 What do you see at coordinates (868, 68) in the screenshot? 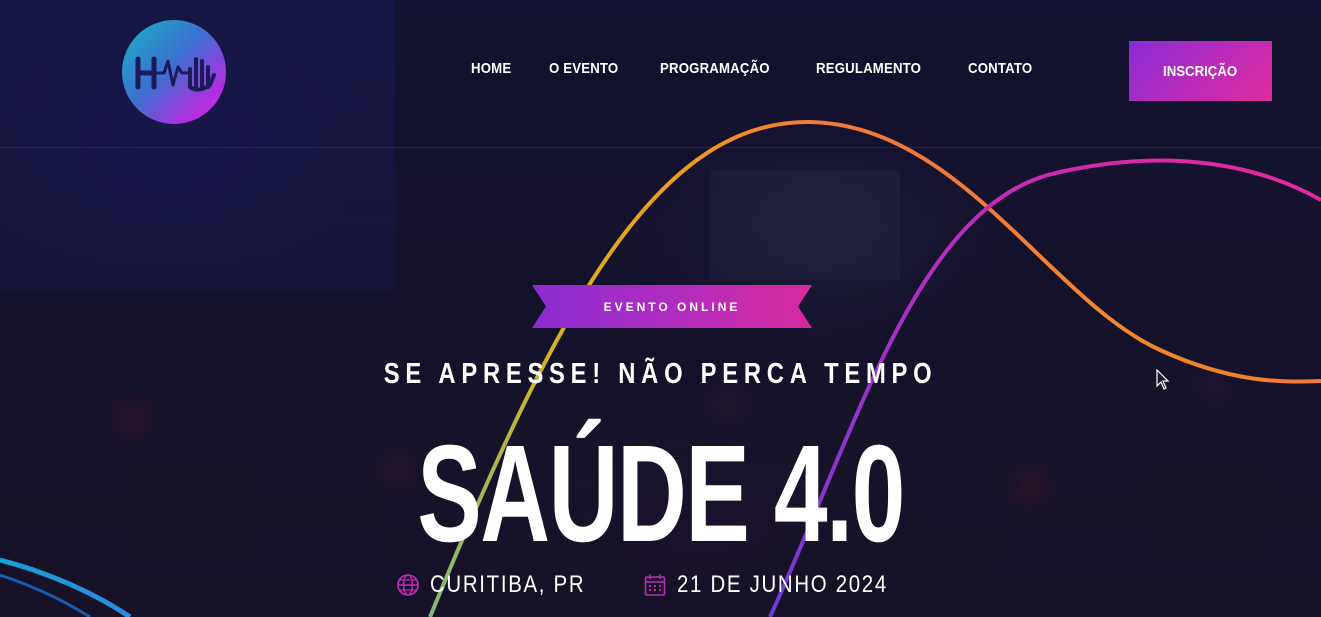
I see `nav-regulamento-link: REGULAMENTO` at bounding box center [868, 68].